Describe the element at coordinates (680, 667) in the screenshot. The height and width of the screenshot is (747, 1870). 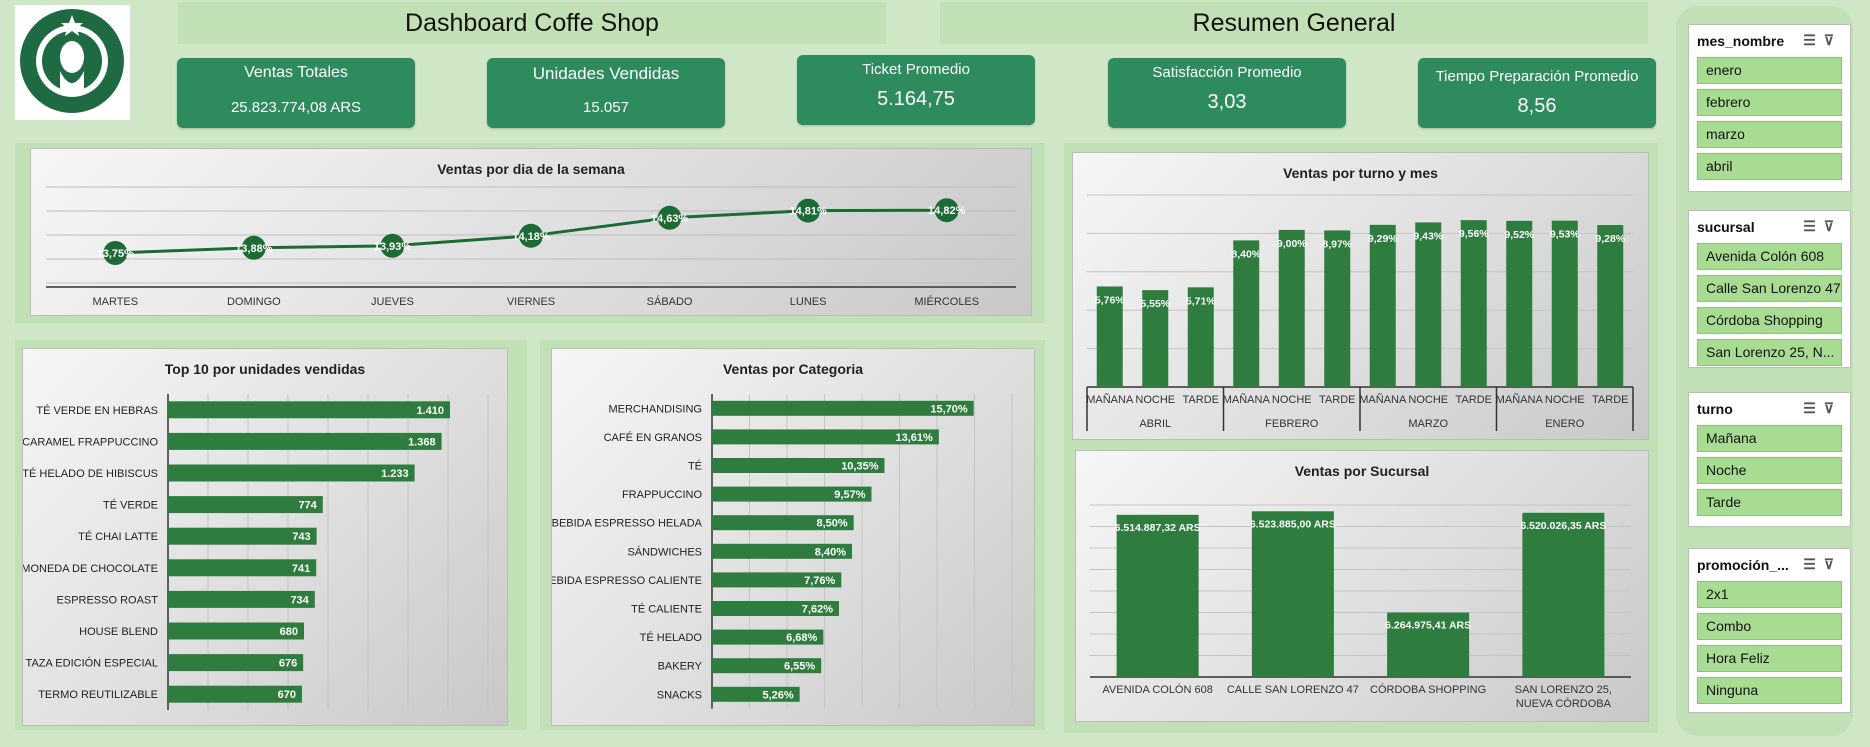
I see `tick-label: BAKERY` at that location.